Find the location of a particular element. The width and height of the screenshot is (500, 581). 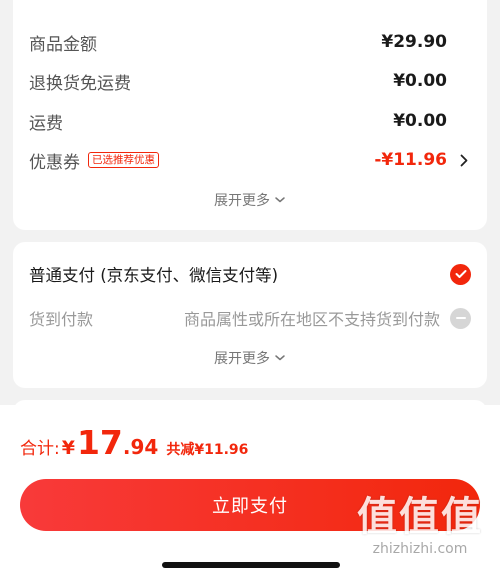

minus-icon is located at coordinates (460, 318).